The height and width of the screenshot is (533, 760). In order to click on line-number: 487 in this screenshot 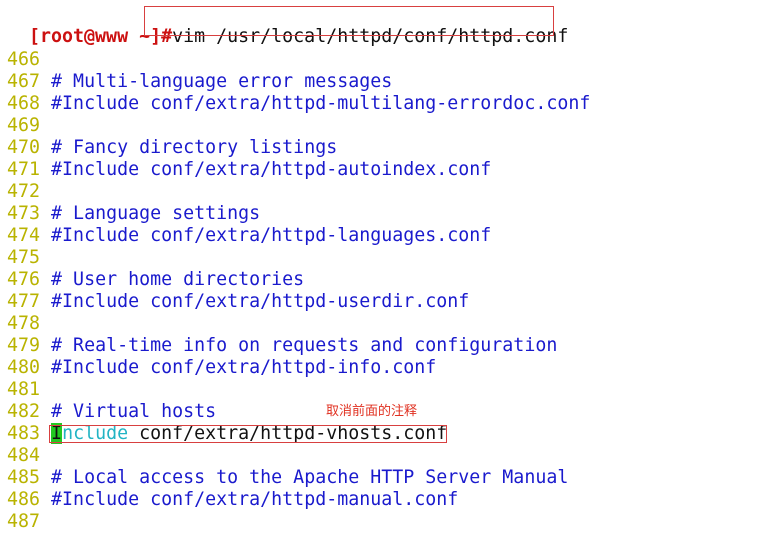, I will do `click(24, 521)`.